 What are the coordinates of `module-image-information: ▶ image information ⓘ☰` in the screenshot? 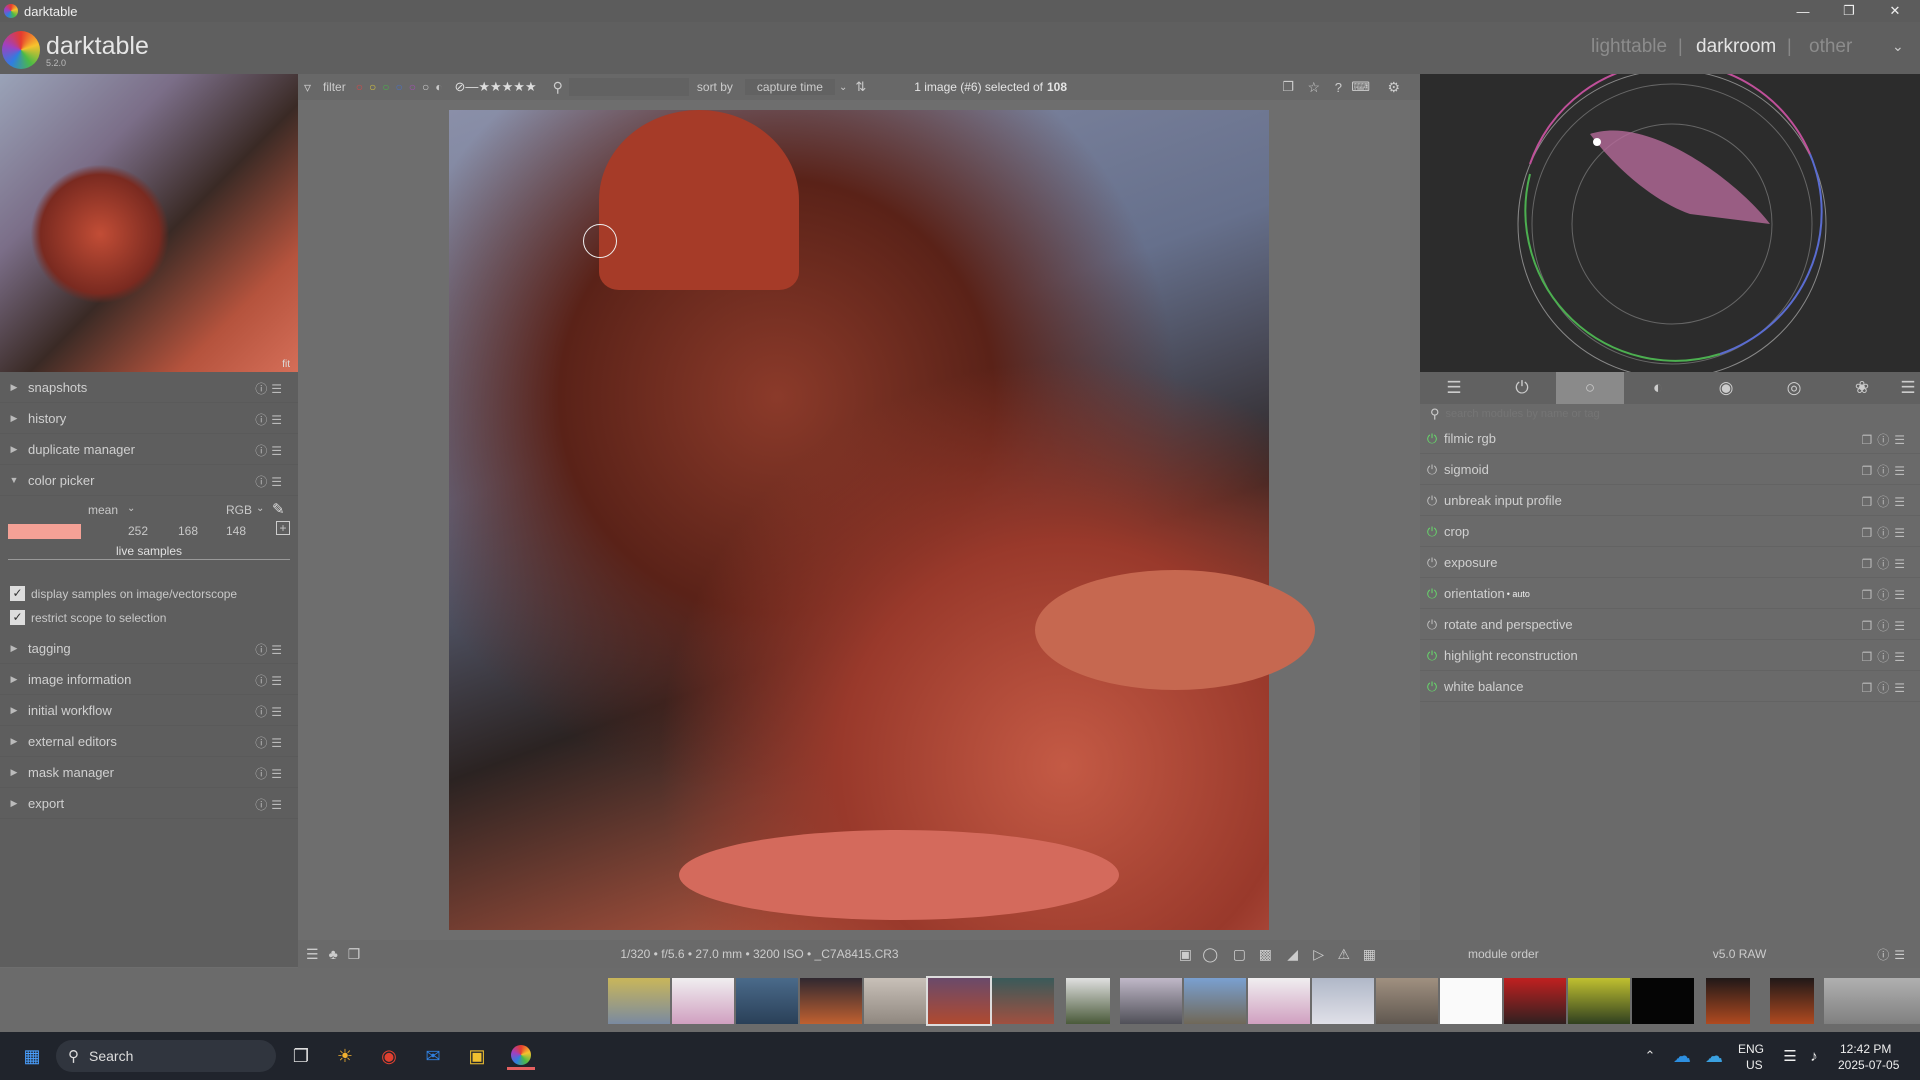 It's located at (149, 679).